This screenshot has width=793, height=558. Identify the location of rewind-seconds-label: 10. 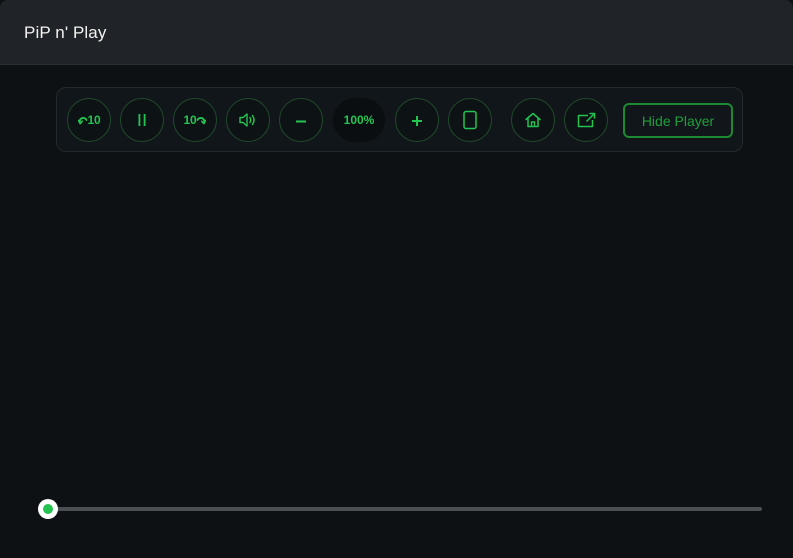
(94, 120).